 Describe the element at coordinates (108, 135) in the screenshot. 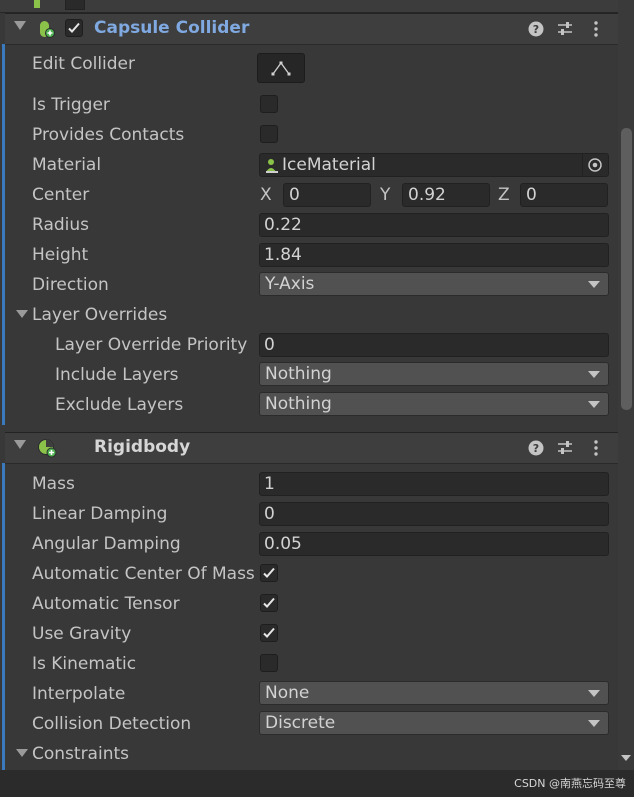

I see `provides-contacts-label: Provides Contacts` at that location.